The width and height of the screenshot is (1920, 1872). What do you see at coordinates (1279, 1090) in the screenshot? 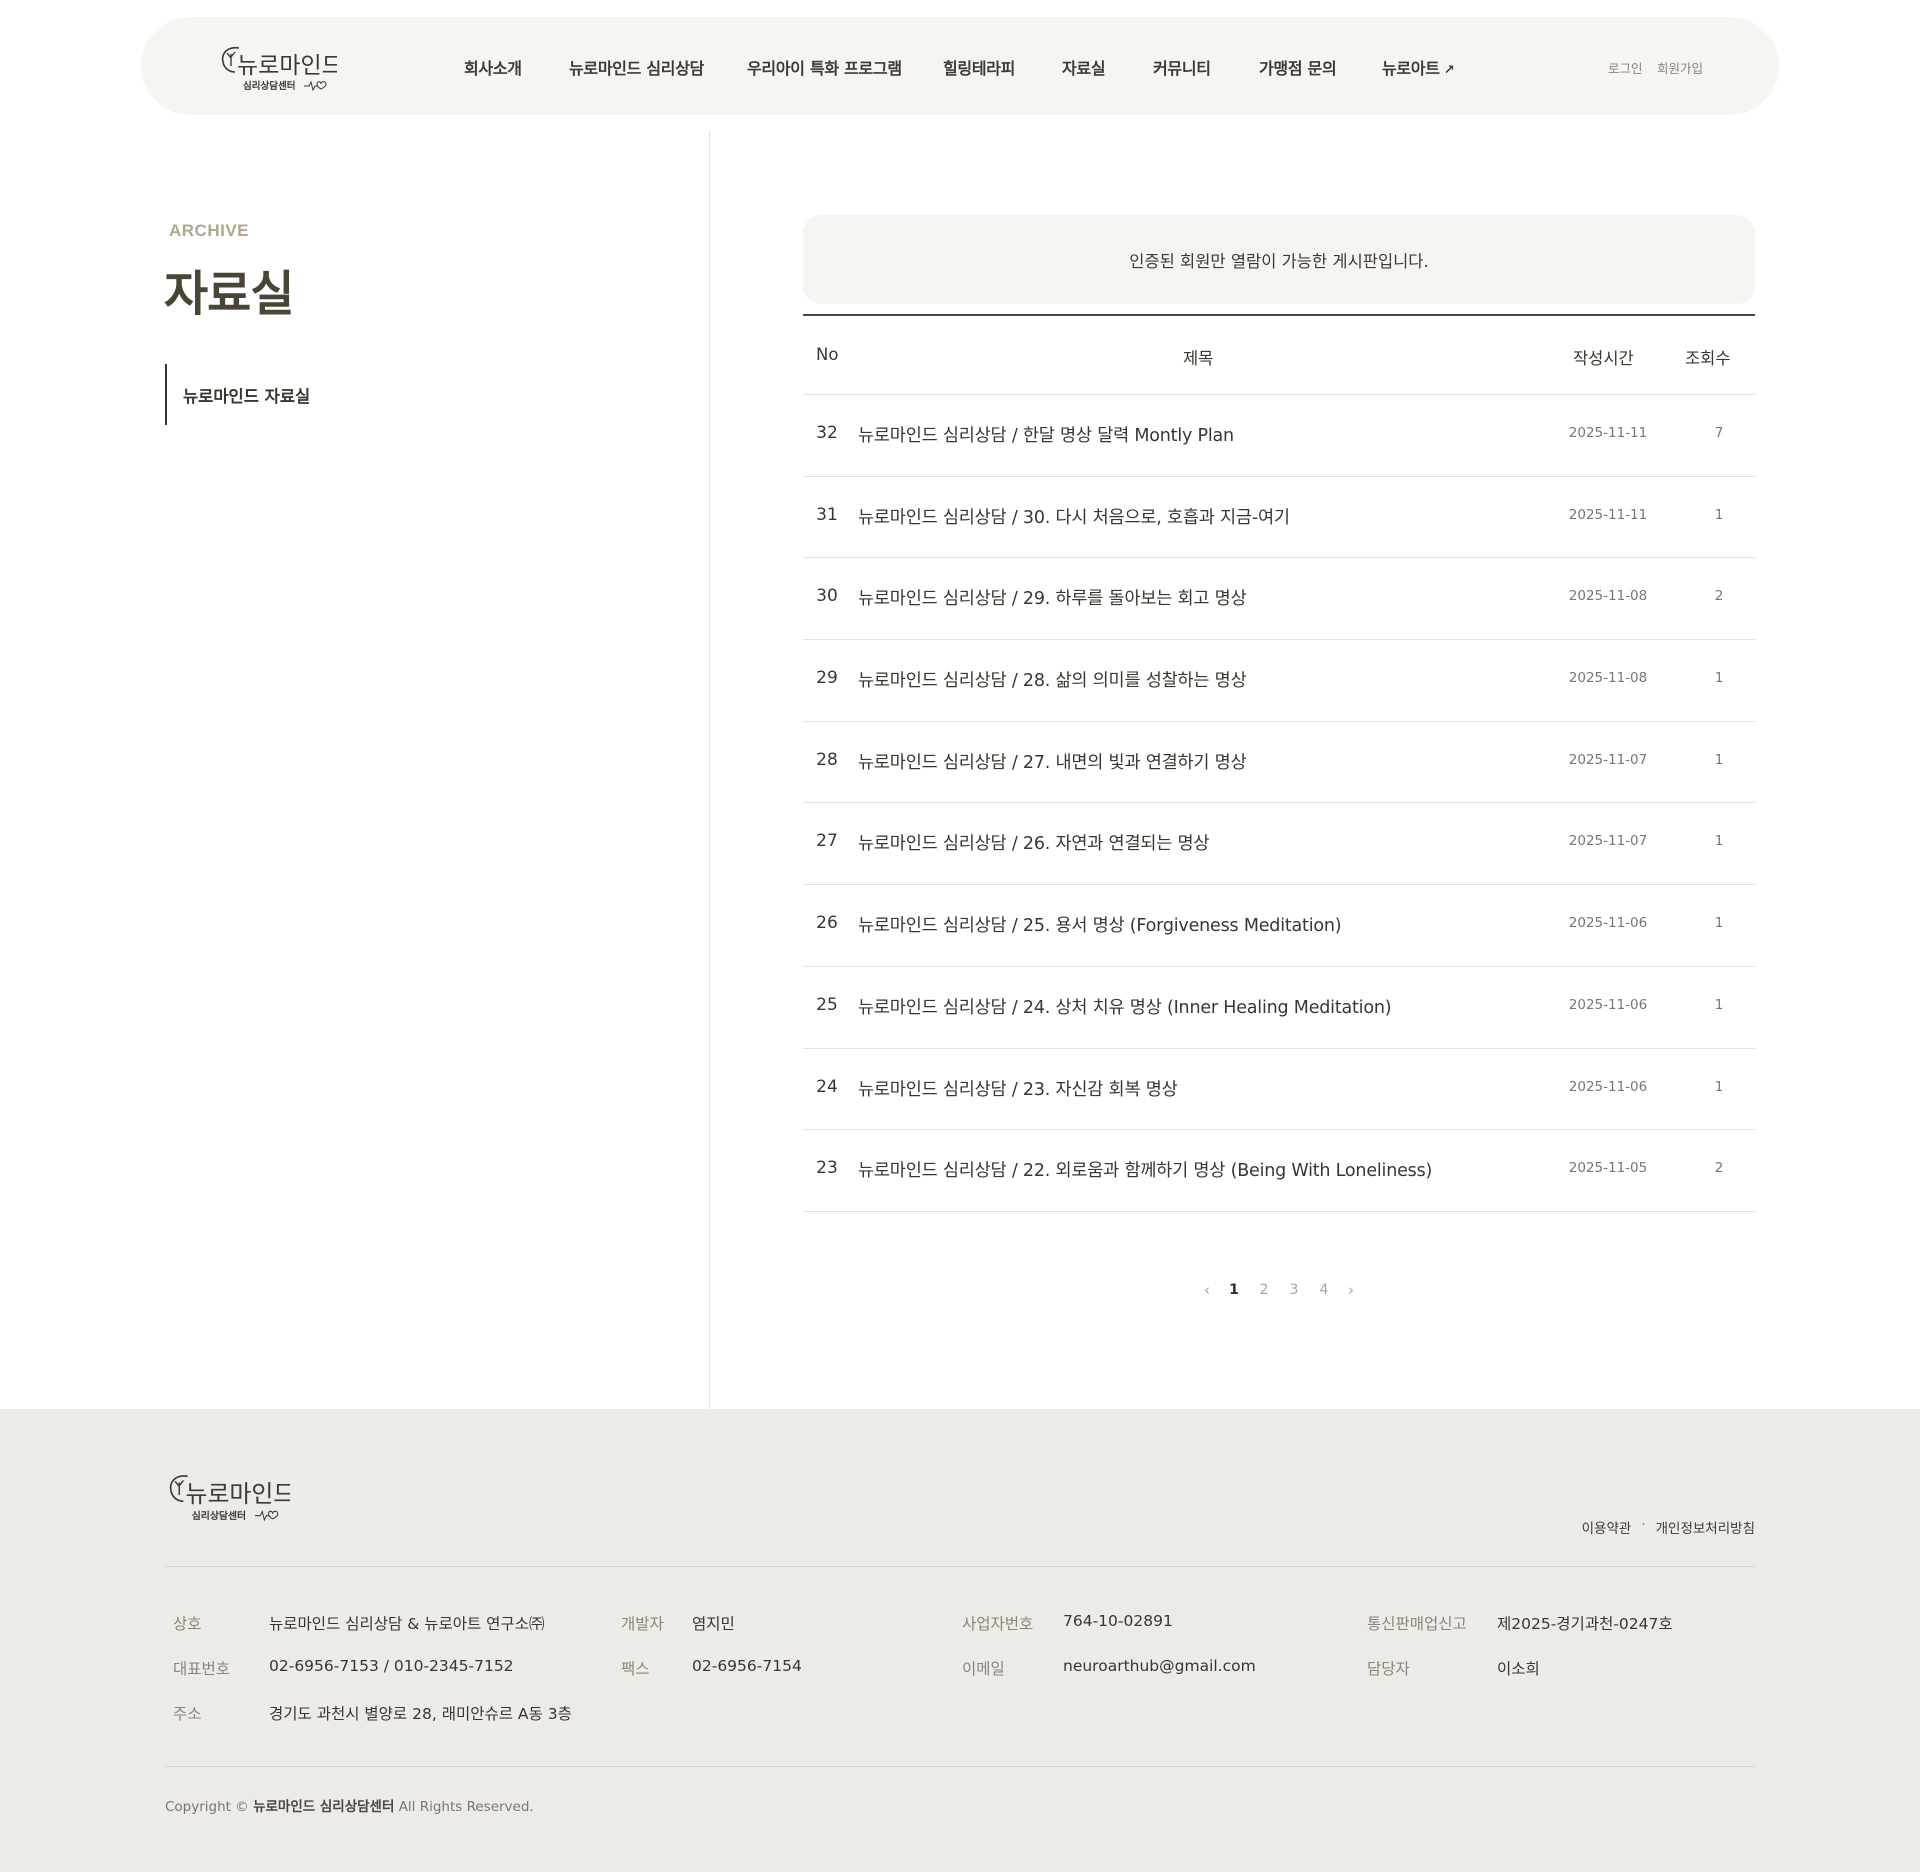
I see `table-row: 24 뉴로마인드 심리상담 / 23. 자신감 회복 명상 2025-11-06 1` at bounding box center [1279, 1090].